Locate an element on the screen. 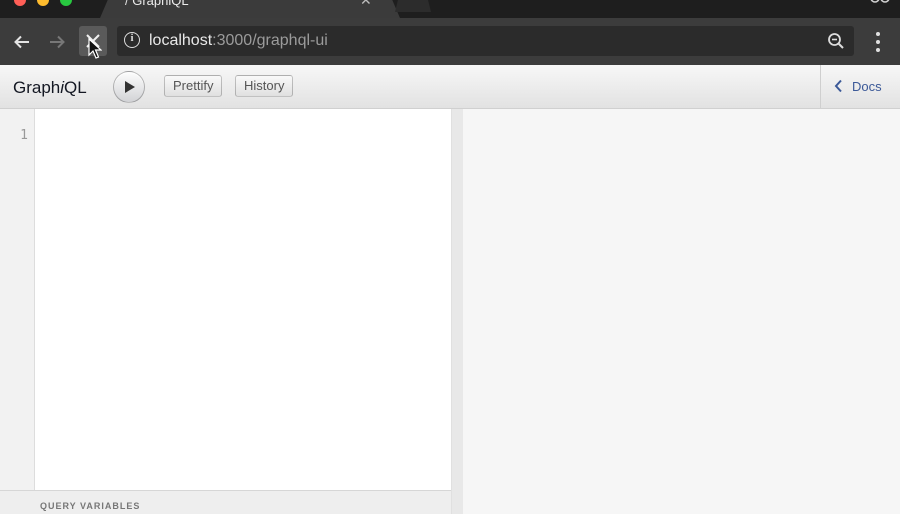 This screenshot has height=514, width=900. docs-button: Docs is located at coordinates (860, 86).